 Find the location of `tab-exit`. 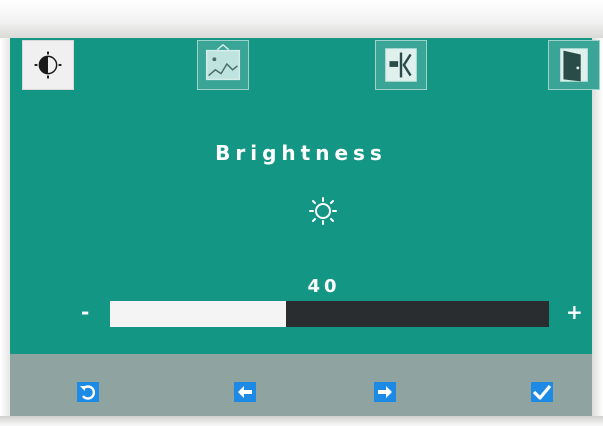

tab-exit is located at coordinates (574, 65).